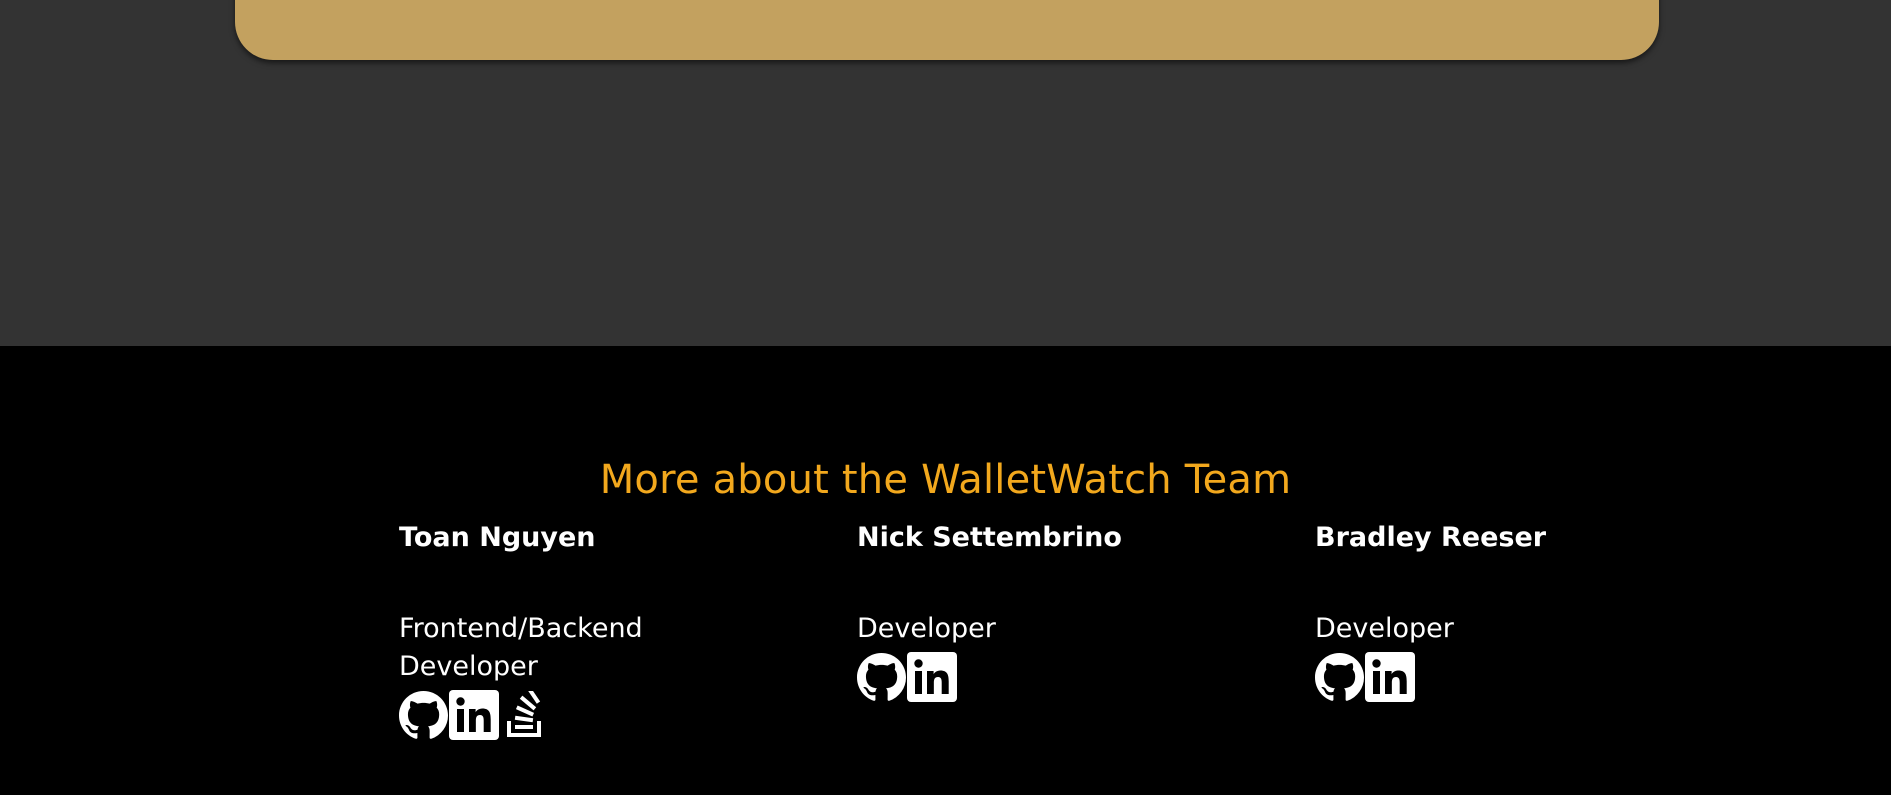 Image resolution: width=1891 pixels, height=795 pixels. I want to click on member-name: Bradley Reeser, so click(1431, 537).